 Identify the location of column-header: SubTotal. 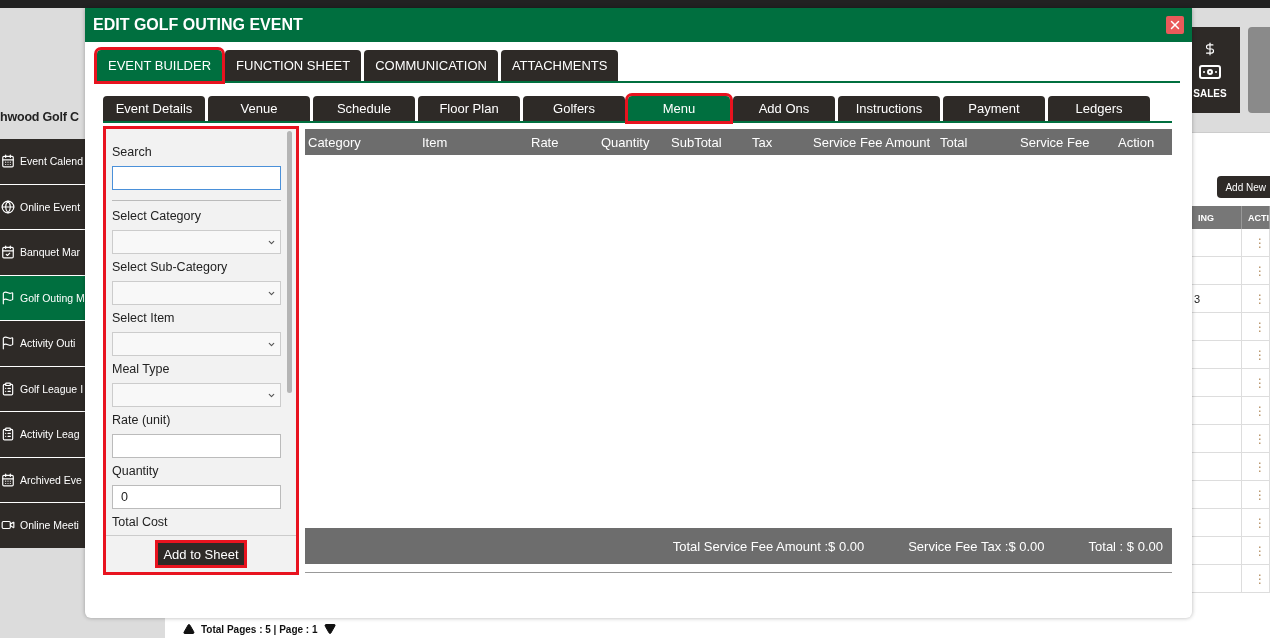
(697, 142).